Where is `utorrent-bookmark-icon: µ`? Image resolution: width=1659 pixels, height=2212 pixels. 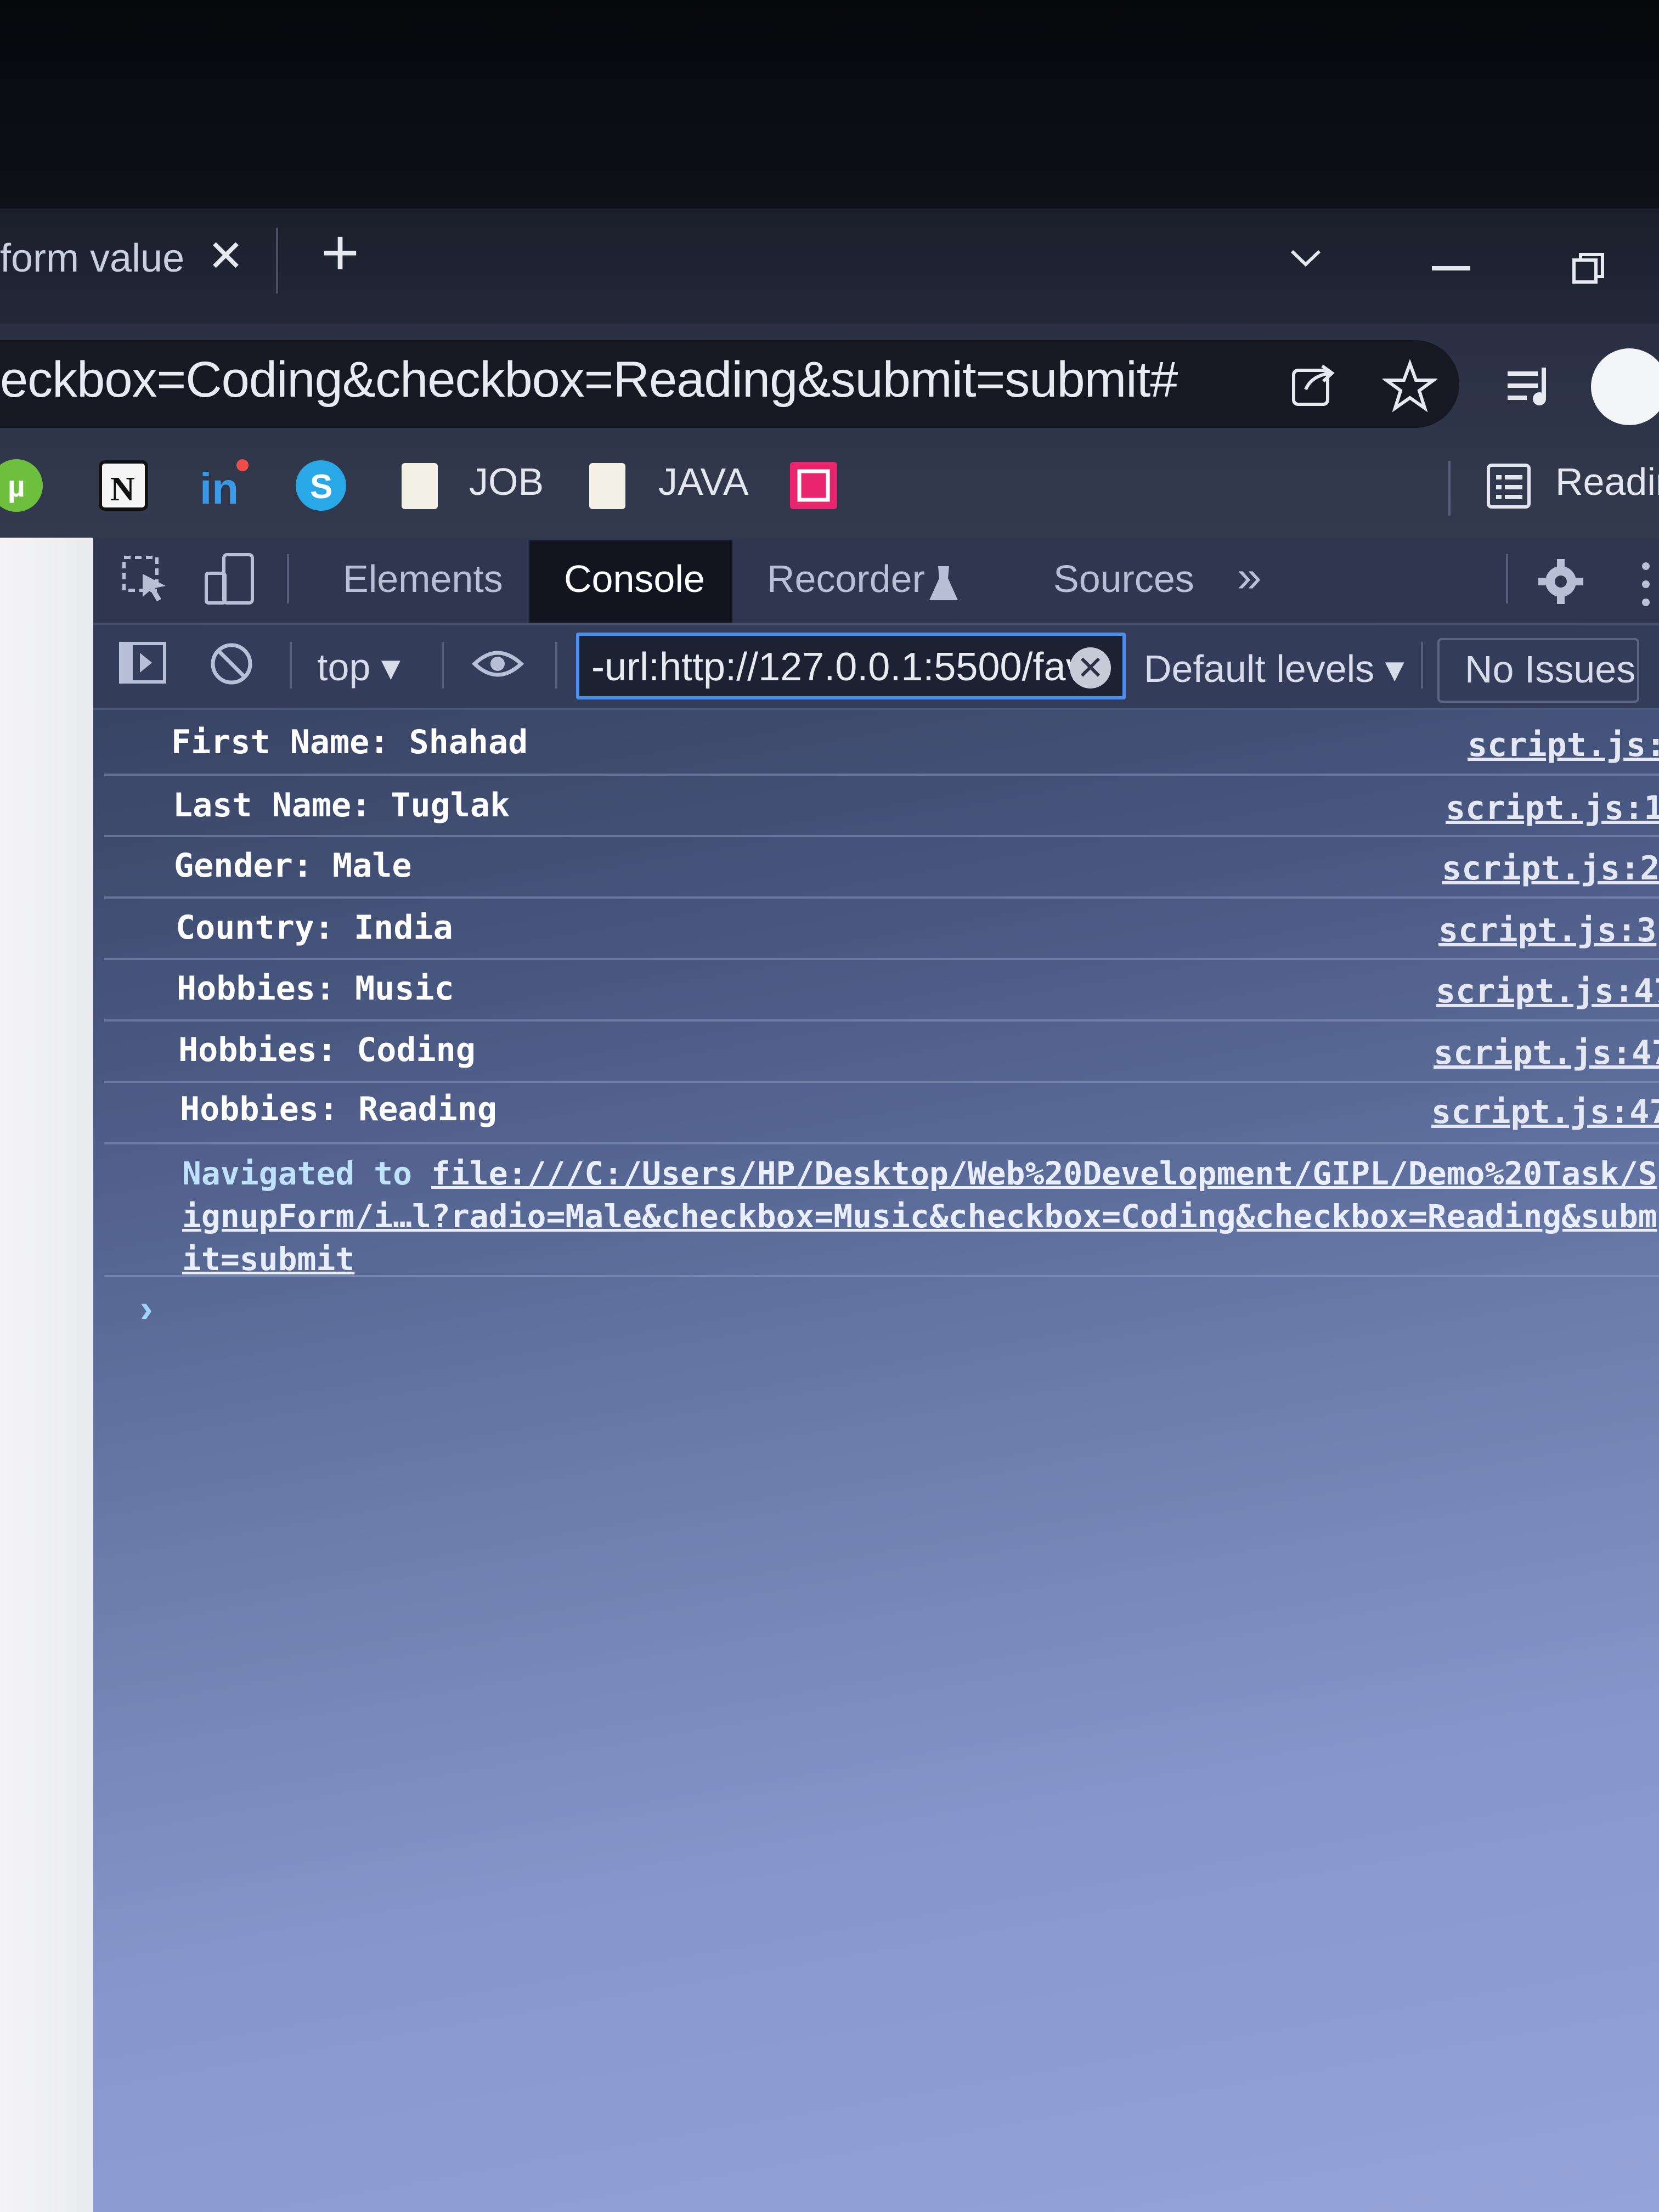
utorrent-bookmark-icon: µ is located at coordinates (22, 485).